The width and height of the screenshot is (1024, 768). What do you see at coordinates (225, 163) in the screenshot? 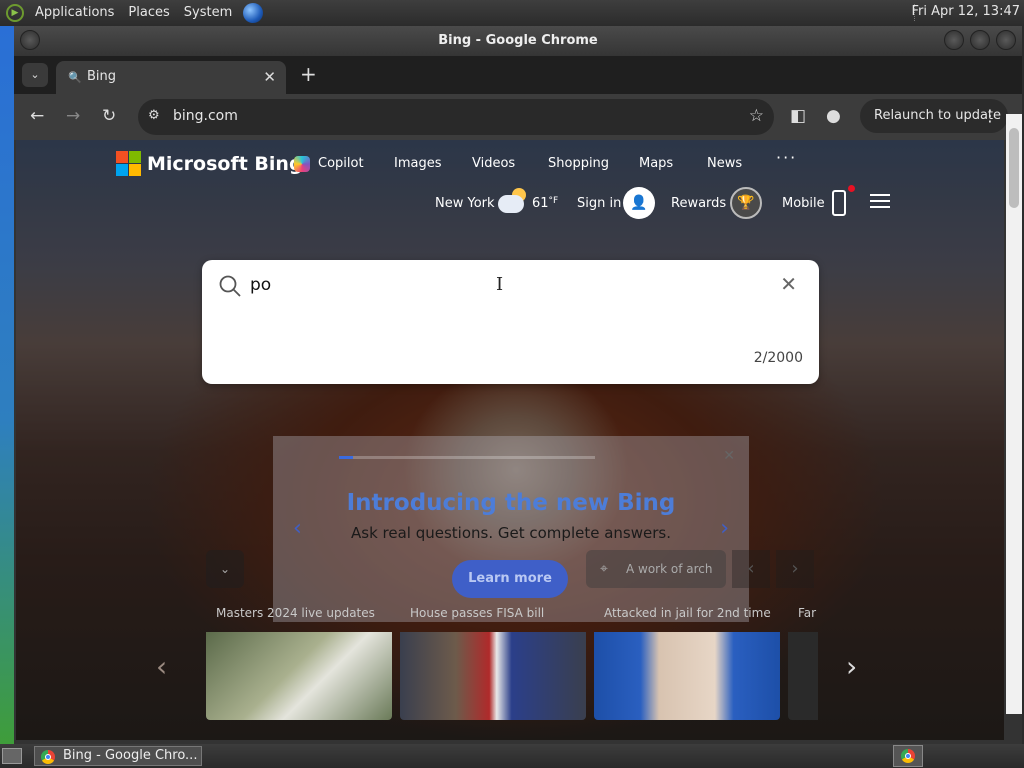
I see `brand-name: Microsoft Bing` at bounding box center [225, 163].